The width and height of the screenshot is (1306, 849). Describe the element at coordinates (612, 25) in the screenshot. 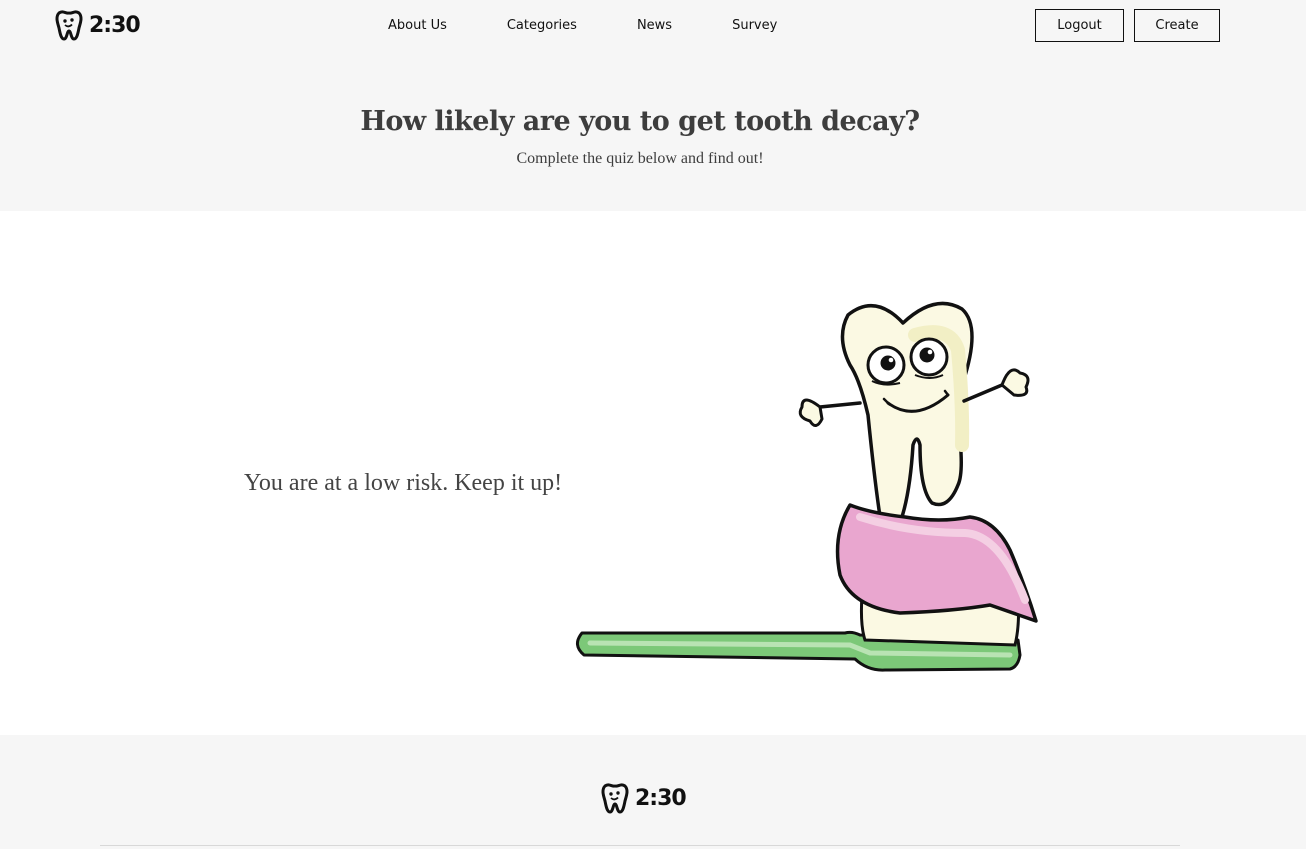

I see `main-nav: About Us Categories News Survey` at that location.